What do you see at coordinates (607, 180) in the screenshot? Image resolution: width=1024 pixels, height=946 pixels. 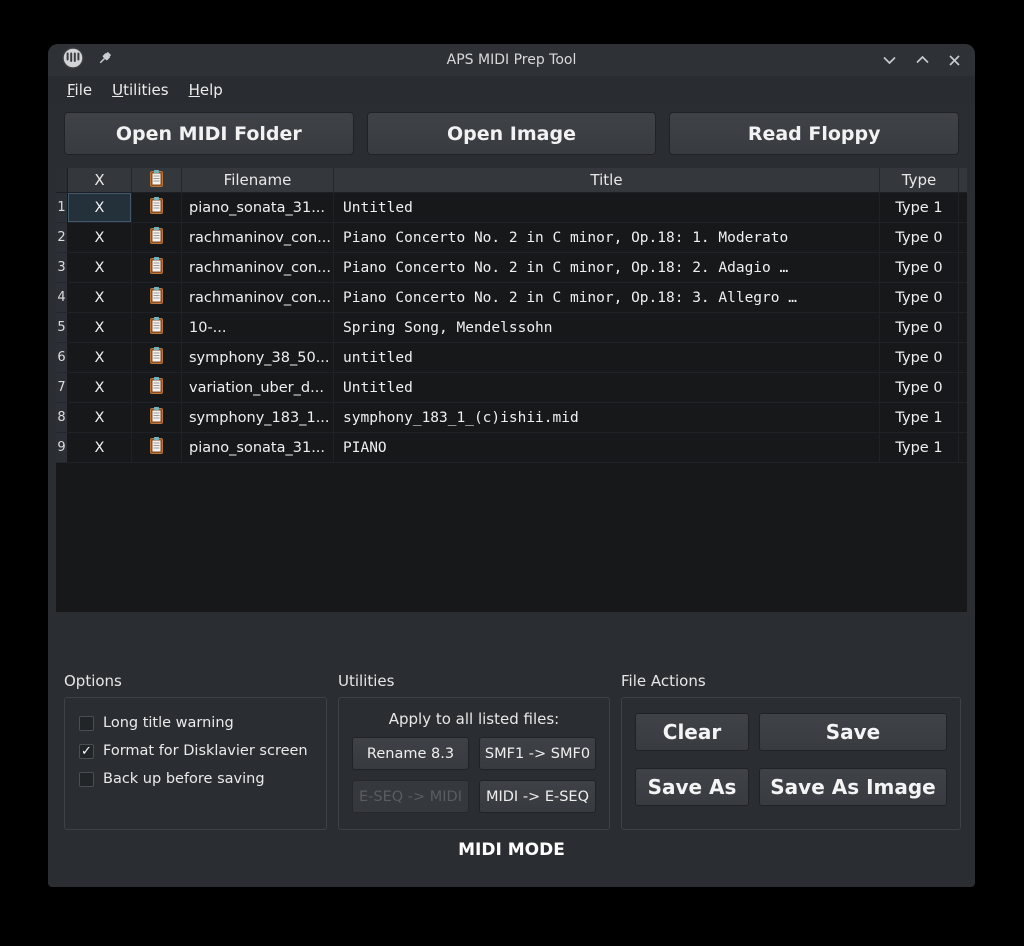 I see `header-title: Title` at bounding box center [607, 180].